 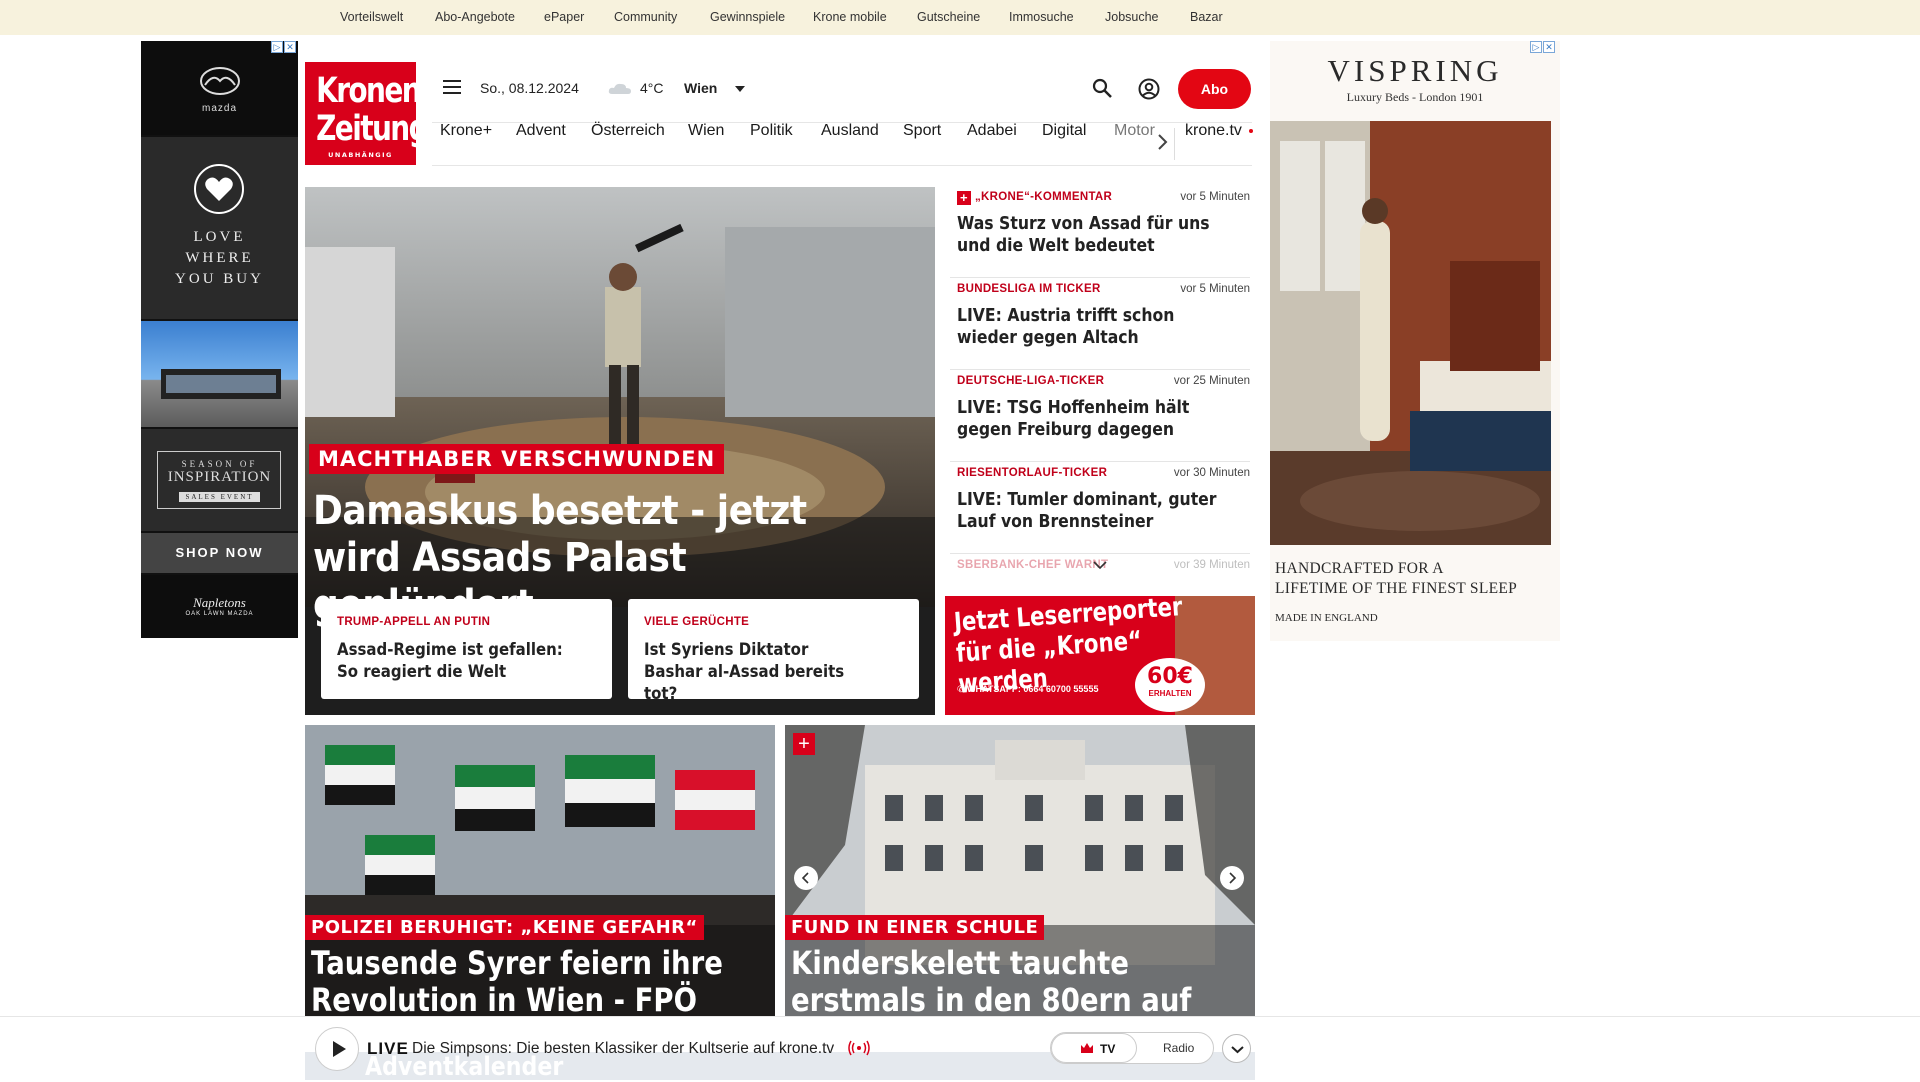 I want to click on topnav-bazar: Bazar, so click(x=1206, y=17).